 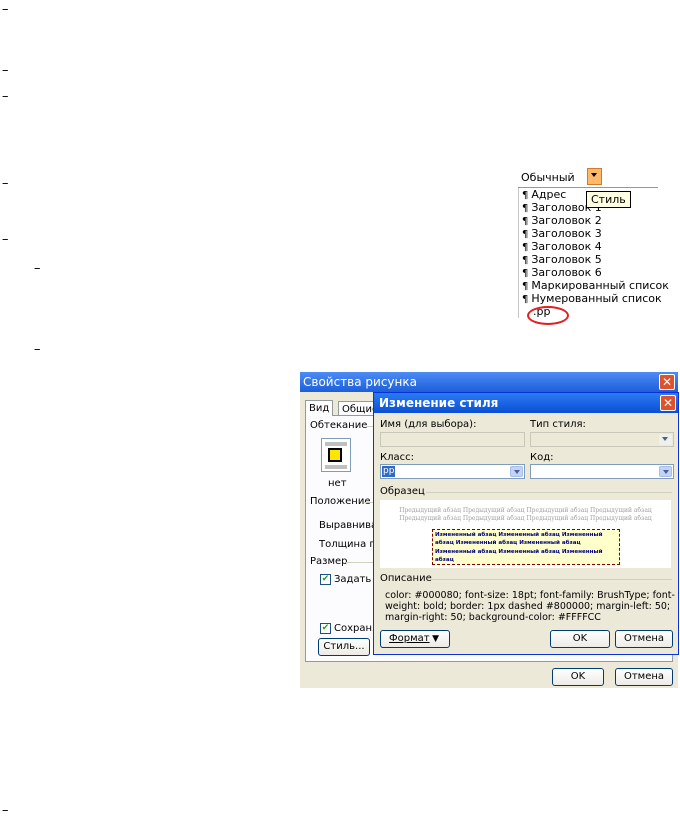 What do you see at coordinates (602, 471) in the screenshot?
I see `code-select` at bounding box center [602, 471].